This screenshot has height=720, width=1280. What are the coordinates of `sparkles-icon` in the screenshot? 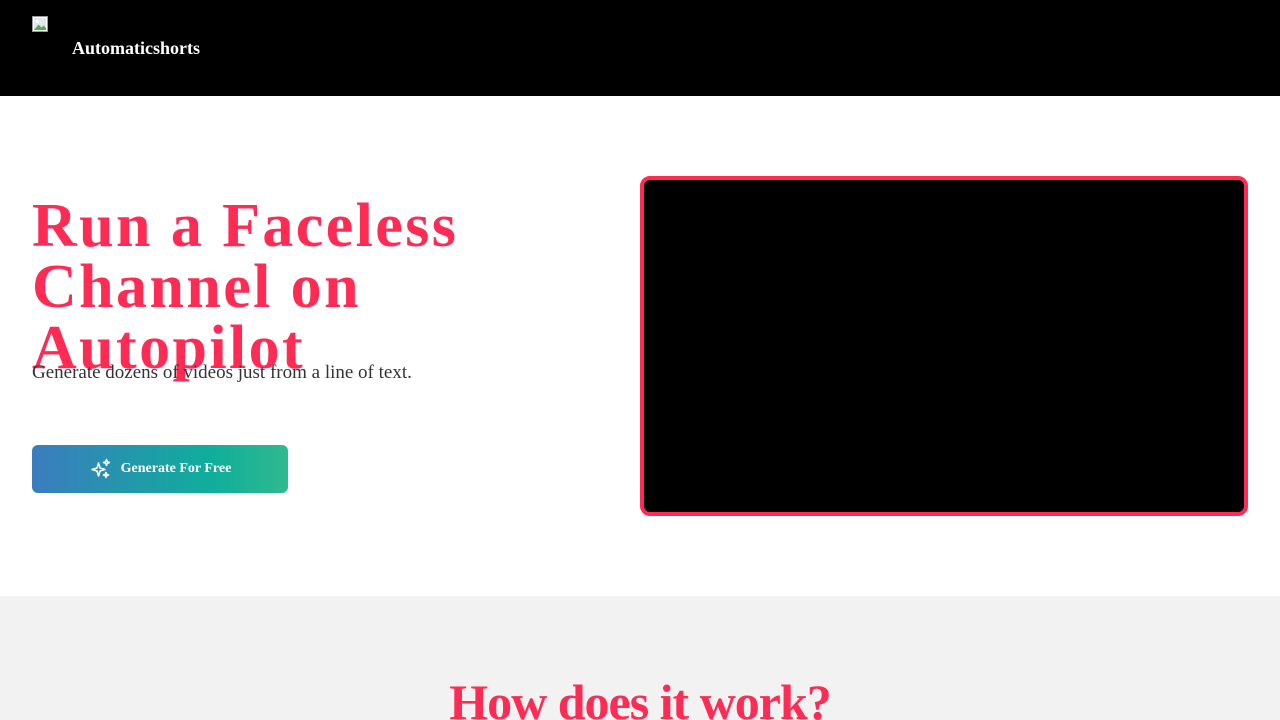 It's located at (101, 469).